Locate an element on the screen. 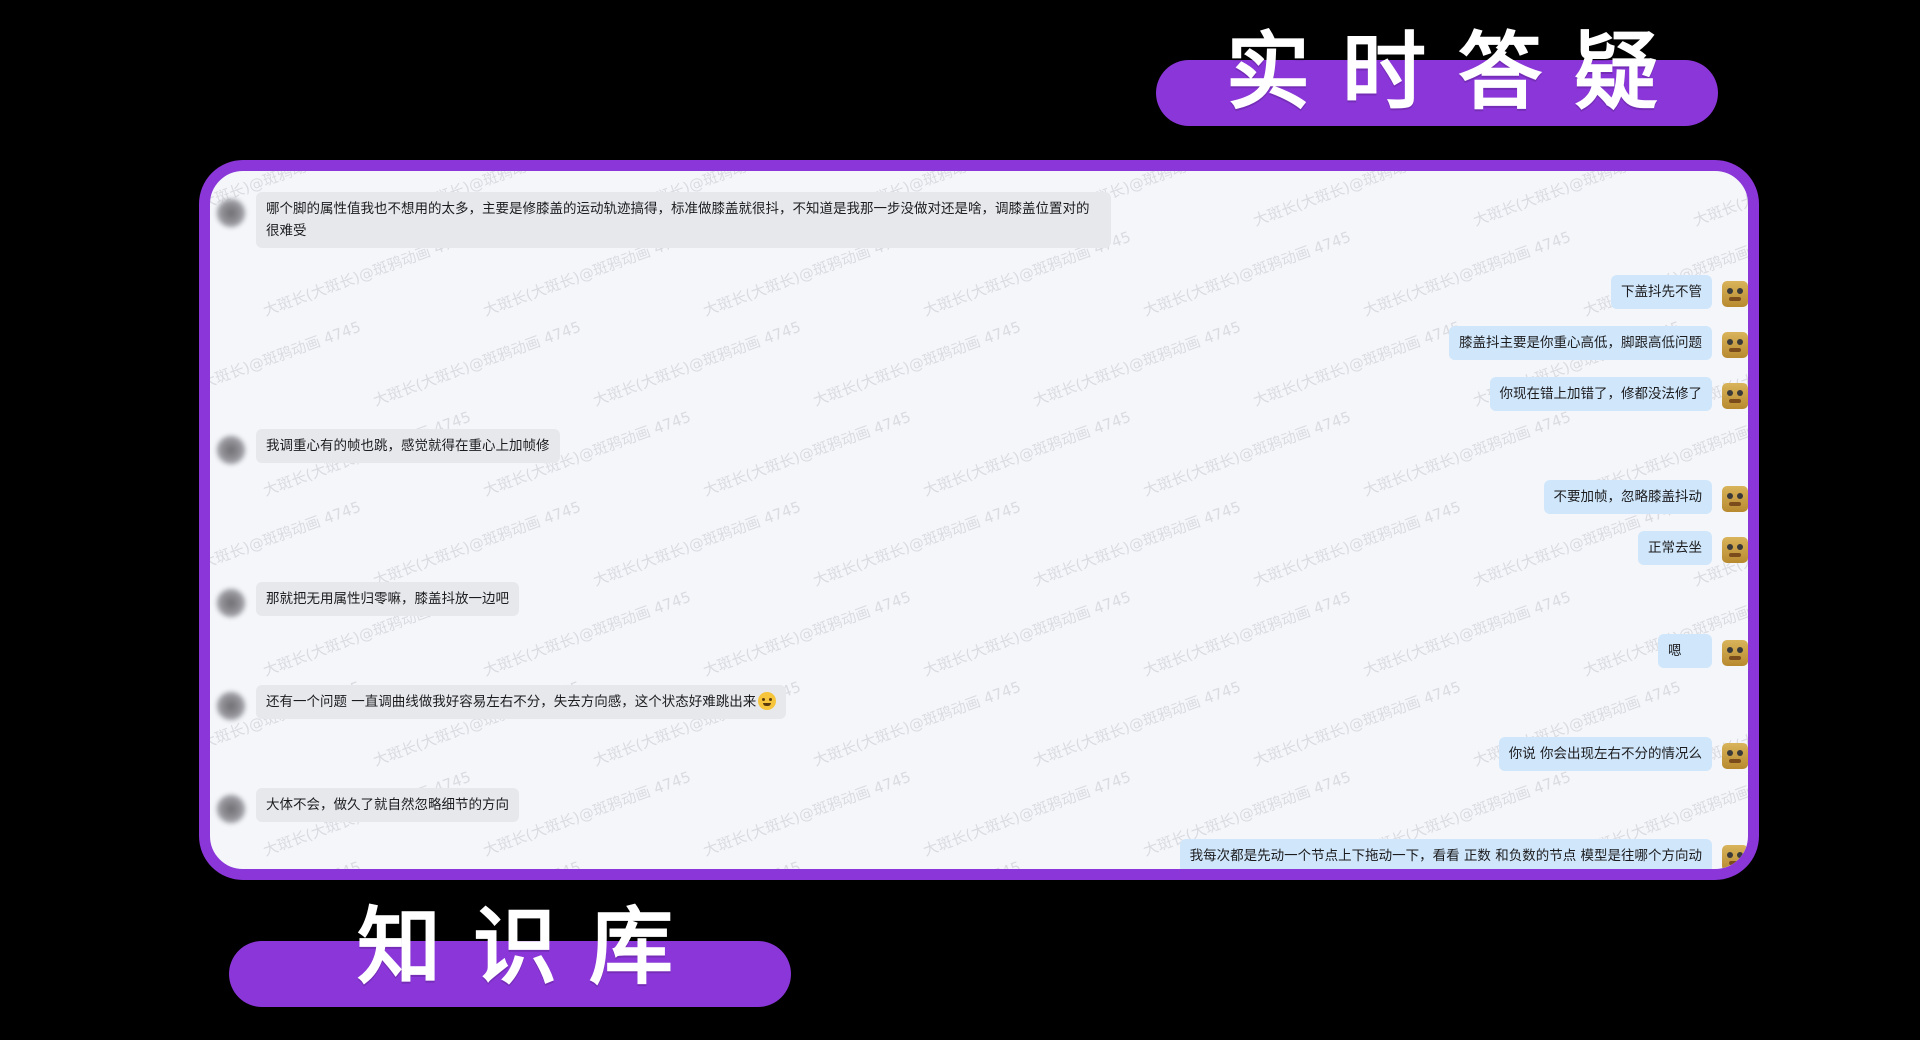  message-row: 还有一个问题 一直调曲线做我好容易左右不分，失去方向感，这个状态好难跳出来 is located at coordinates (501, 703).